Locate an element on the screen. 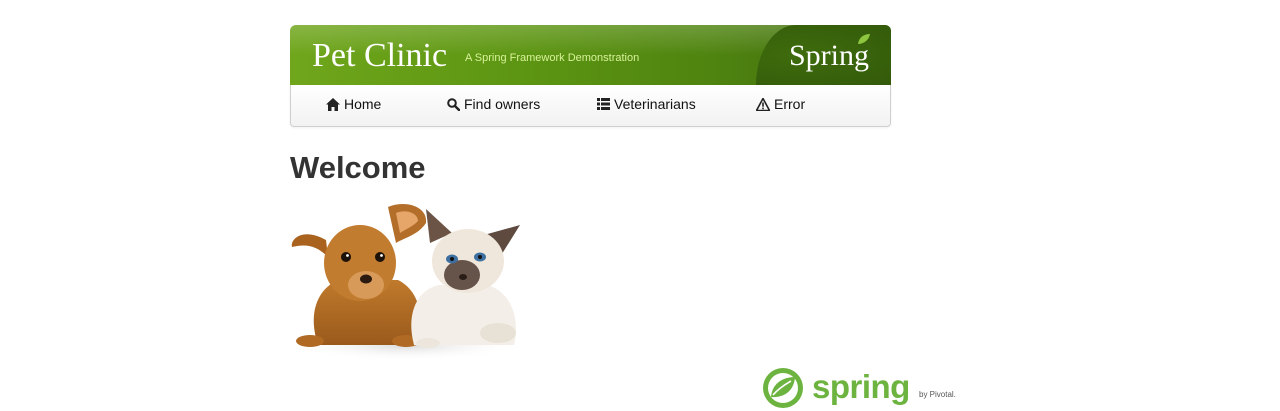  nav-error-label: Error is located at coordinates (790, 104).